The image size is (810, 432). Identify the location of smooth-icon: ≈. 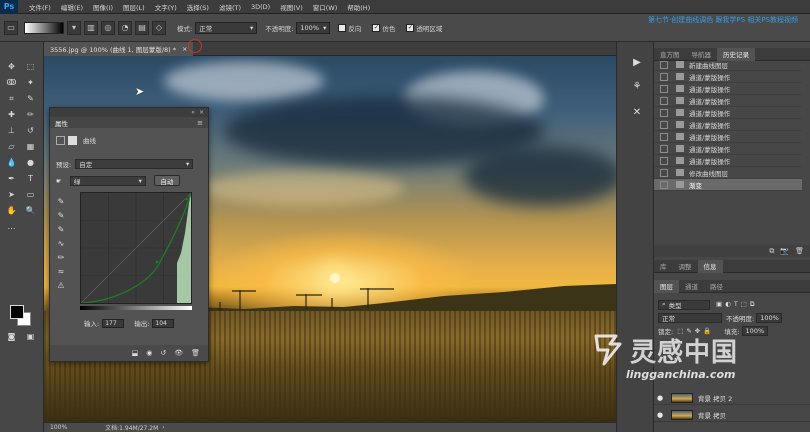
(61, 271).